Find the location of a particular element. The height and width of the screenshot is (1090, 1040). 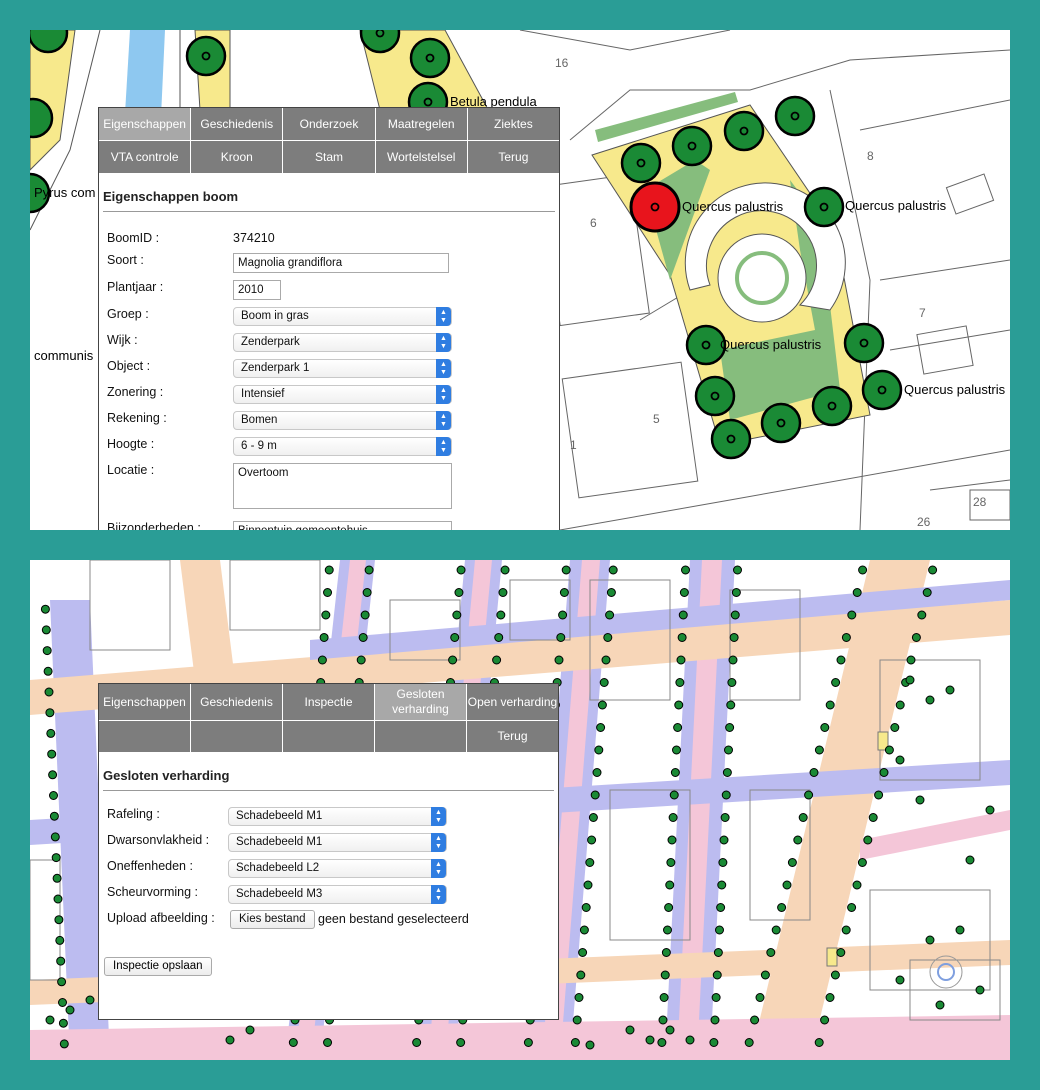

tab-wortelstelsel: Wortelstelsel is located at coordinates (421, 157).